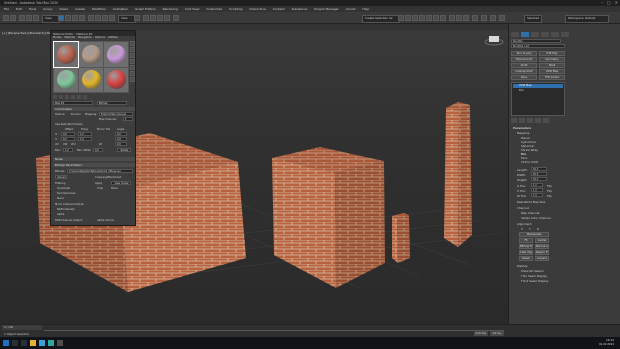  I want to click on browser-icon, so click(42, 343).